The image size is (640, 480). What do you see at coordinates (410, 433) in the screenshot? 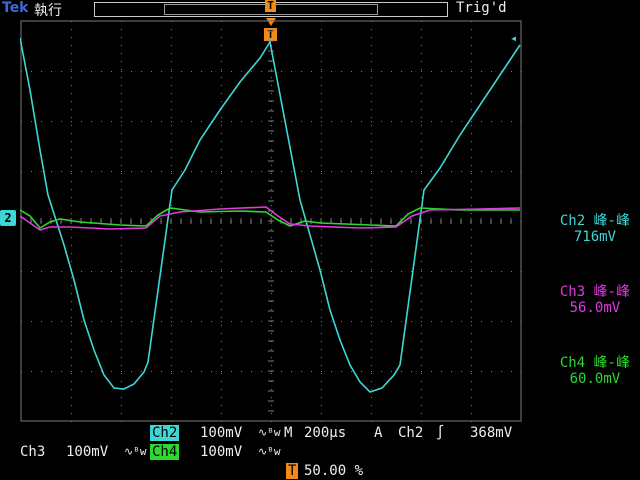
I see `trigger-source: Ch2` at bounding box center [410, 433].